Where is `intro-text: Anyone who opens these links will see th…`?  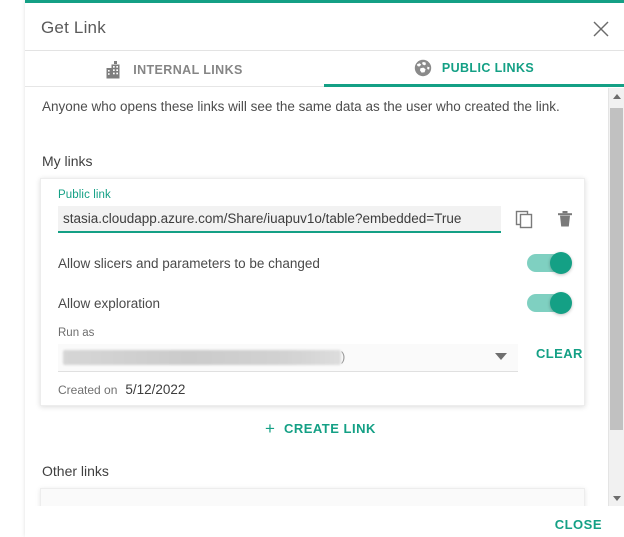 intro-text: Anyone who opens these links will see th… is located at coordinates (301, 106).